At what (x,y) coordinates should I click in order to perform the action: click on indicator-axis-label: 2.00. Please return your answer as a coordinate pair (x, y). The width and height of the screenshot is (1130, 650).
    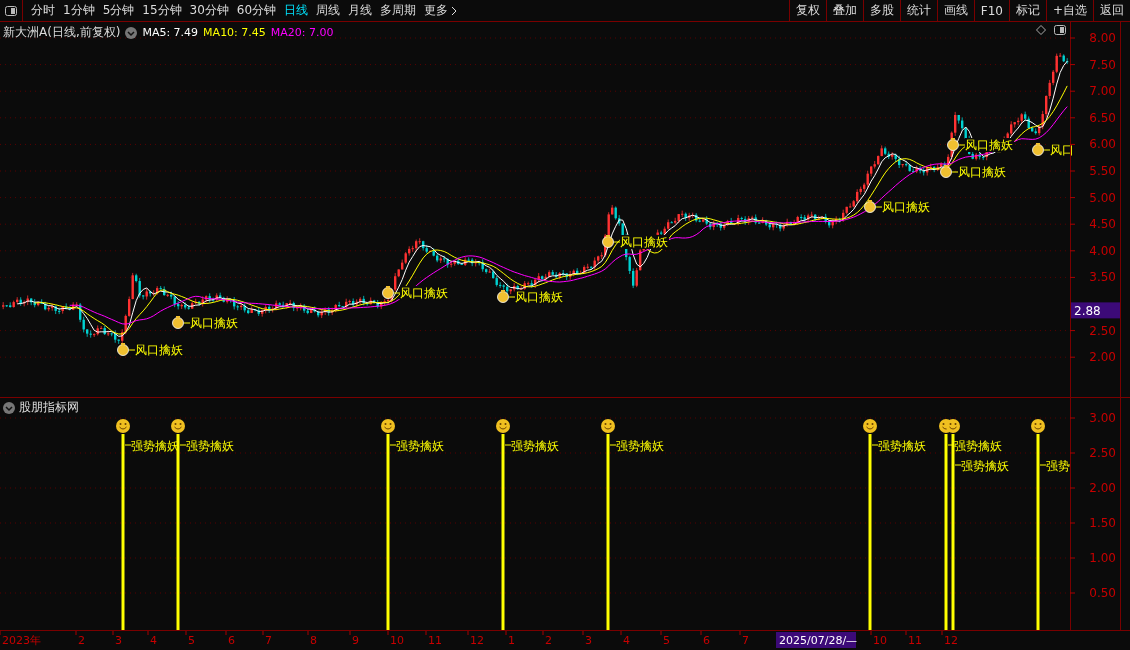
    Looking at the image, I should click on (1102, 488).